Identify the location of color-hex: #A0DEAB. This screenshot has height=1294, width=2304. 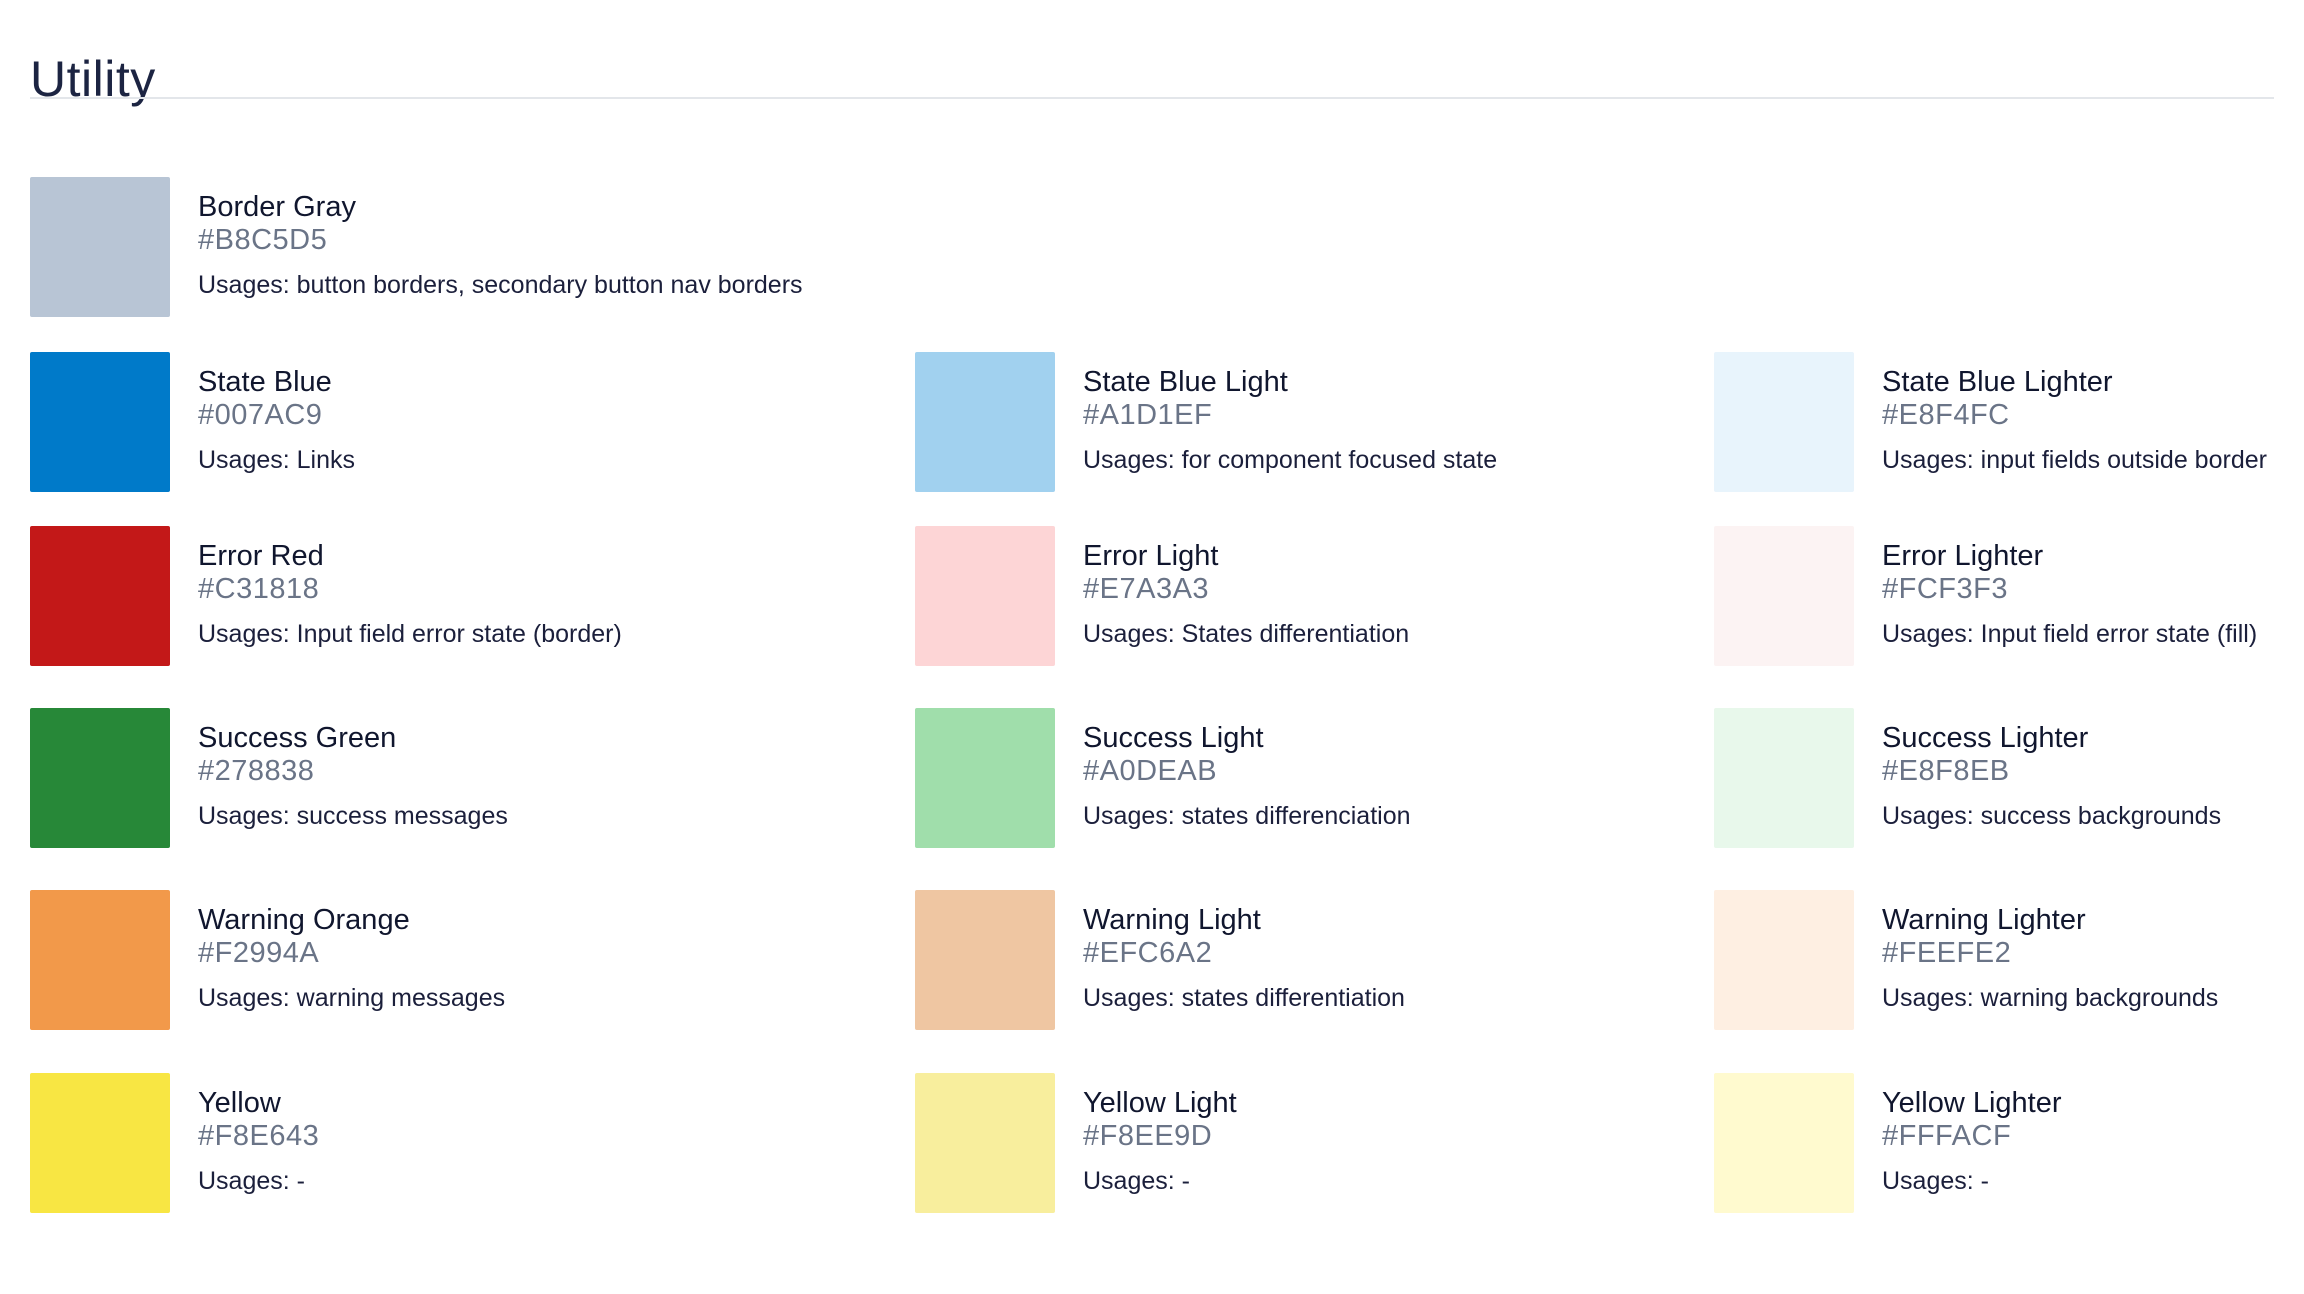
(1150, 771).